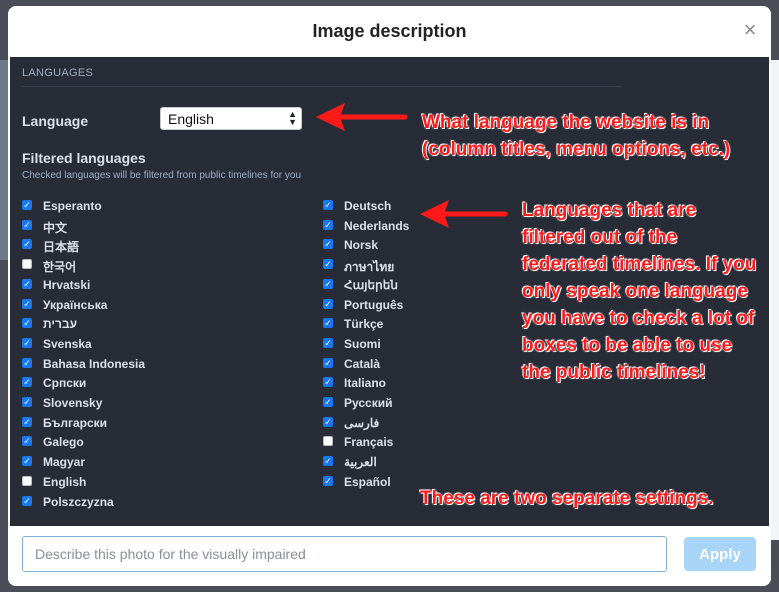 This screenshot has height=592, width=779. Describe the element at coordinates (374, 304) in the screenshot. I see `language-option-label: Português` at that location.